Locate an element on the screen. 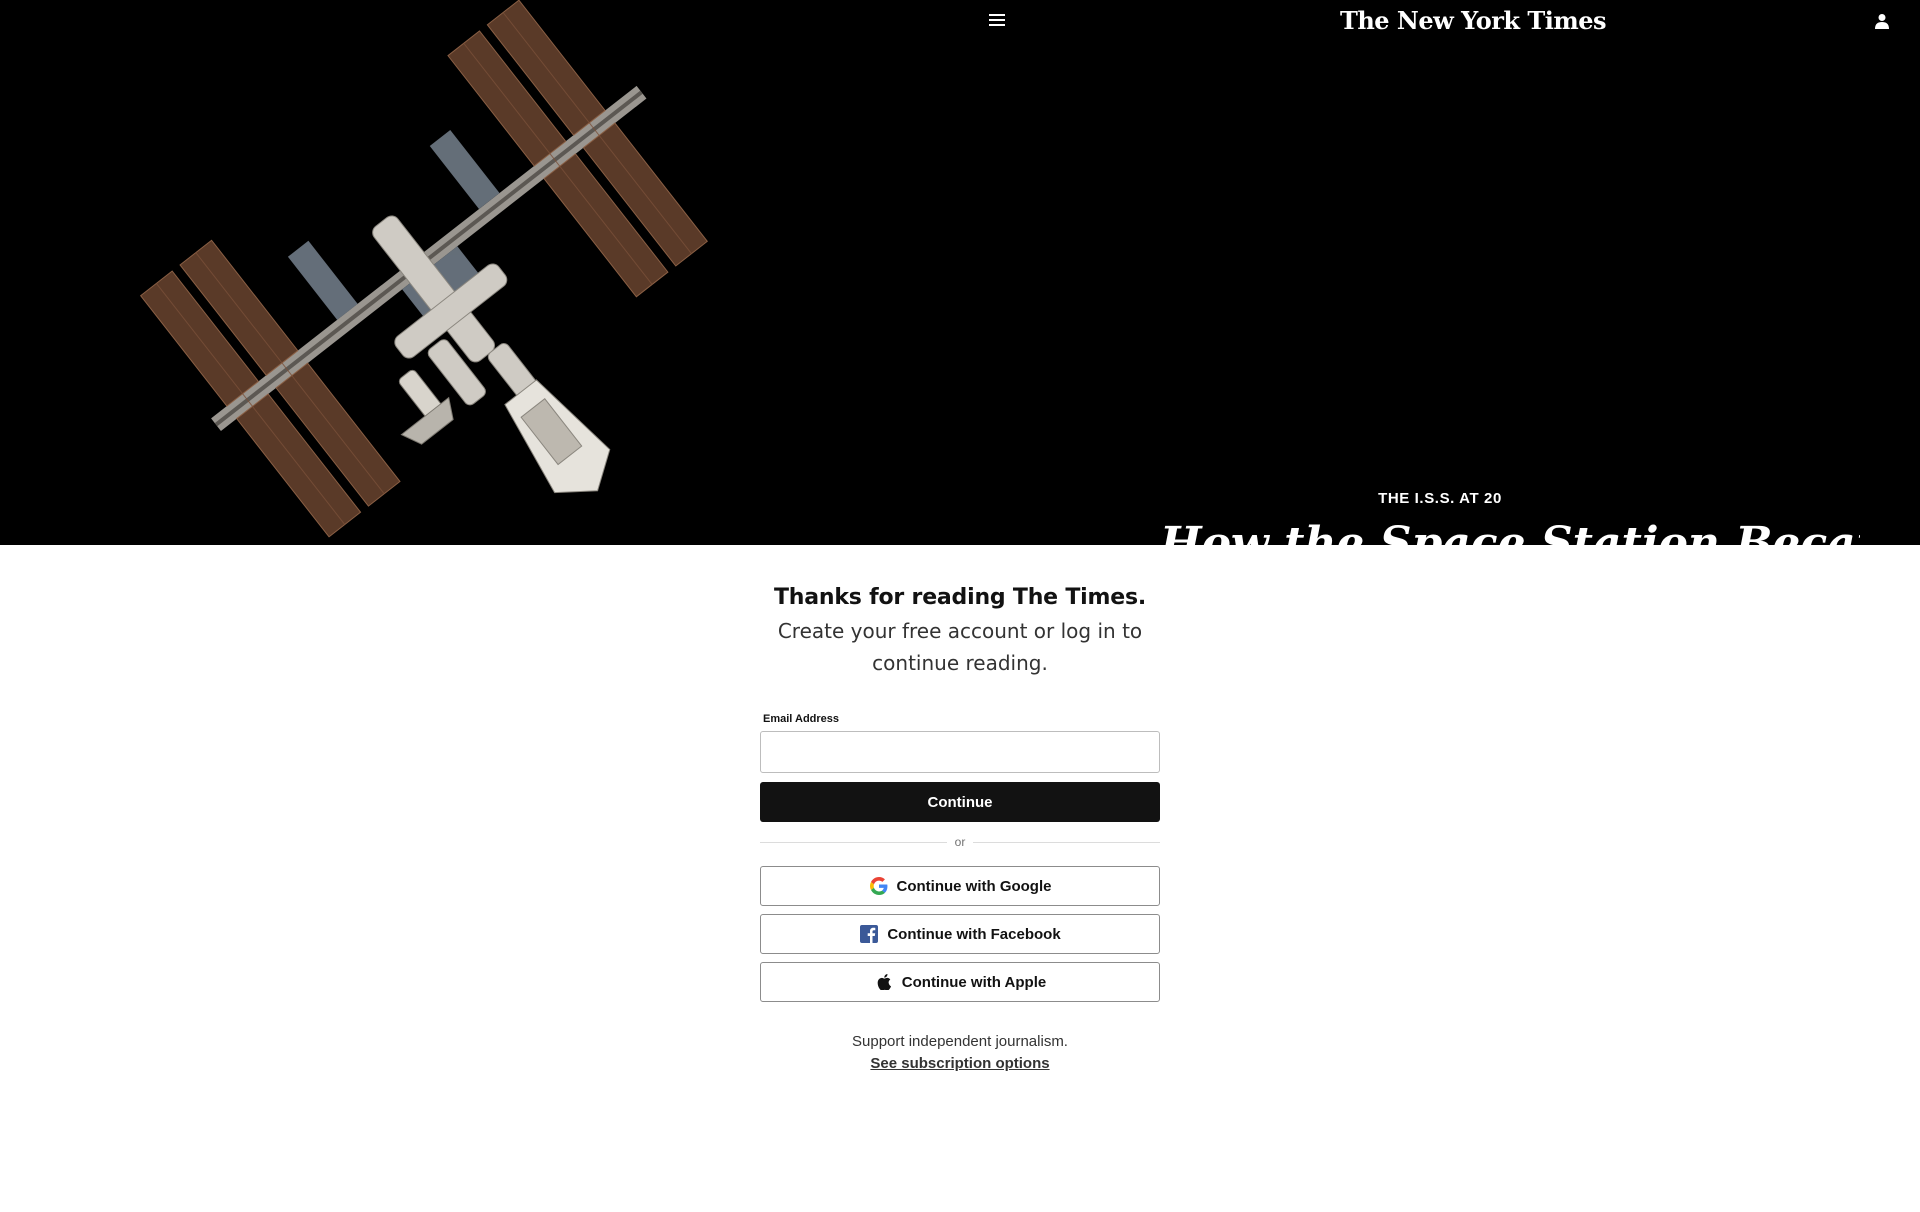  regwall-subtitle-line-1: Create your free account or log in to is located at coordinates (960, 631).